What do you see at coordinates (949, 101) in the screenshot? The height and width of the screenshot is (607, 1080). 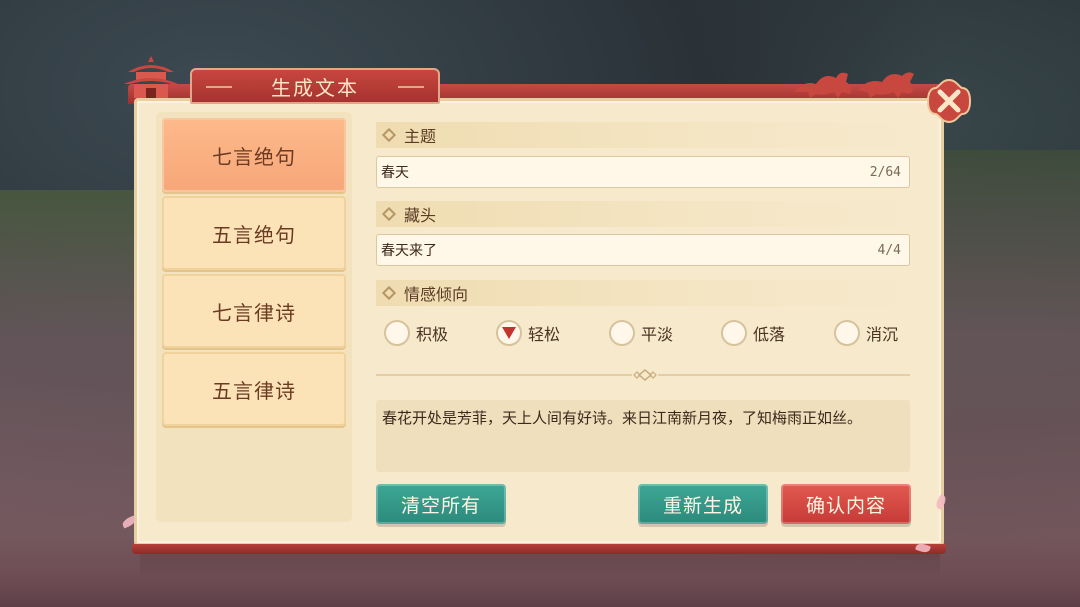 I see `close-icon` at bounding box center [949, 101].